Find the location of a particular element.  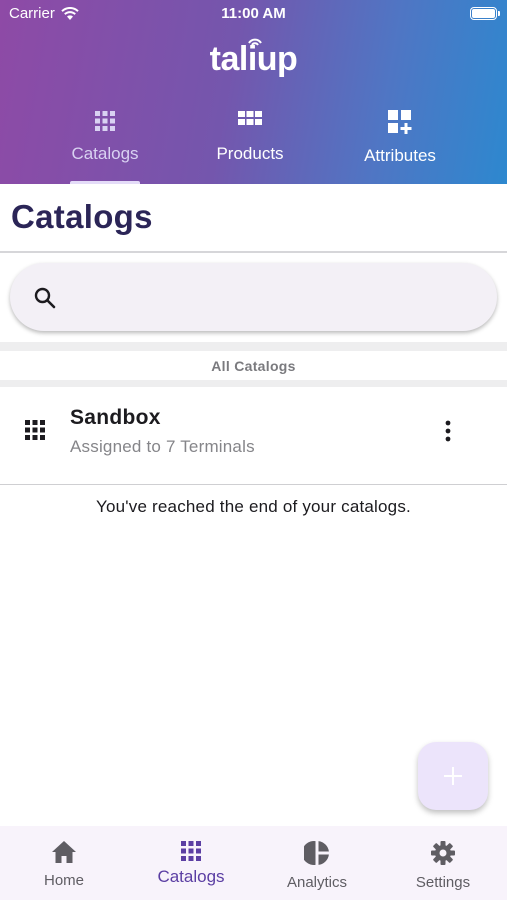

section-header: All Catalogs is located at coordinates (253, 365).